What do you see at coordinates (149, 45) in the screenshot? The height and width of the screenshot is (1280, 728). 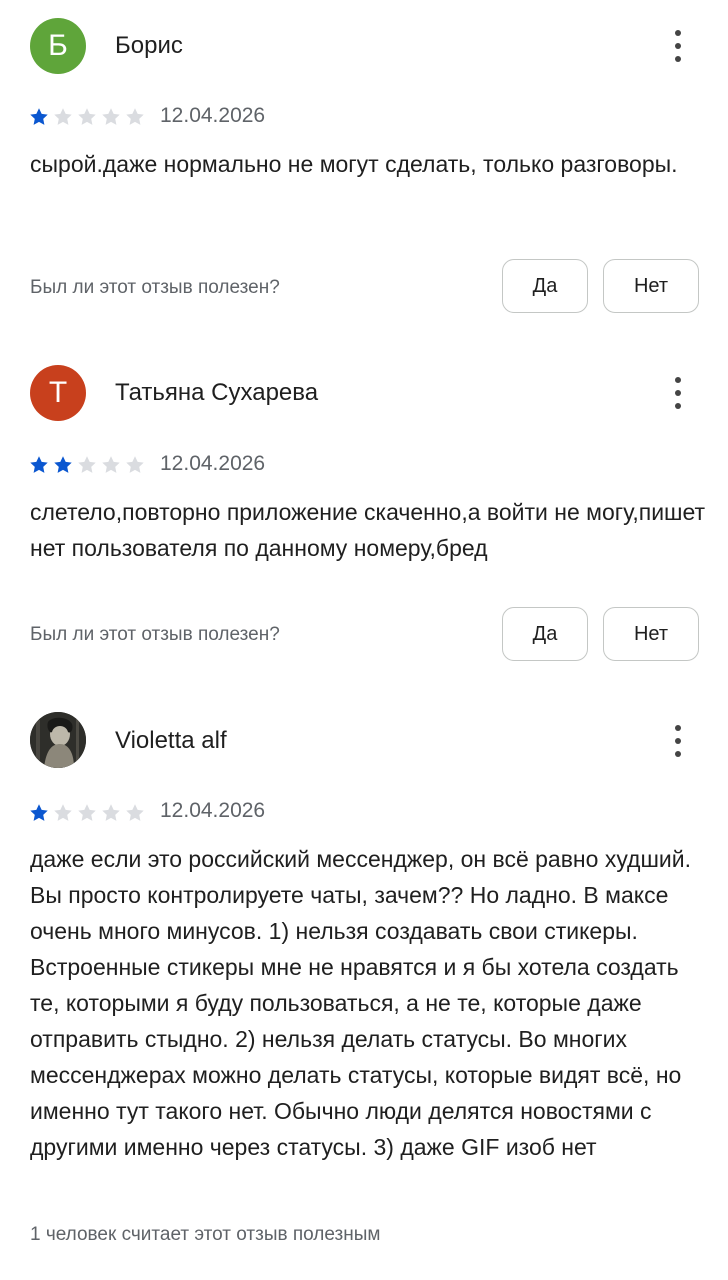 I see `author-name: Борис` at bounding box center [149, 45].